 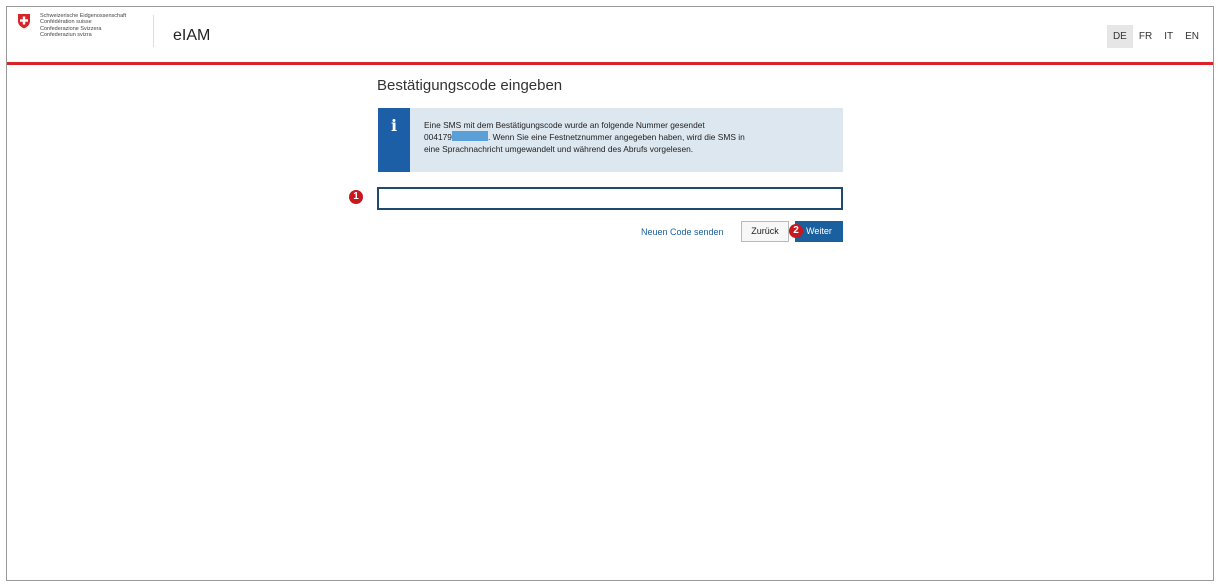 I want to click on header-red-line, so click(x=610, y=63).